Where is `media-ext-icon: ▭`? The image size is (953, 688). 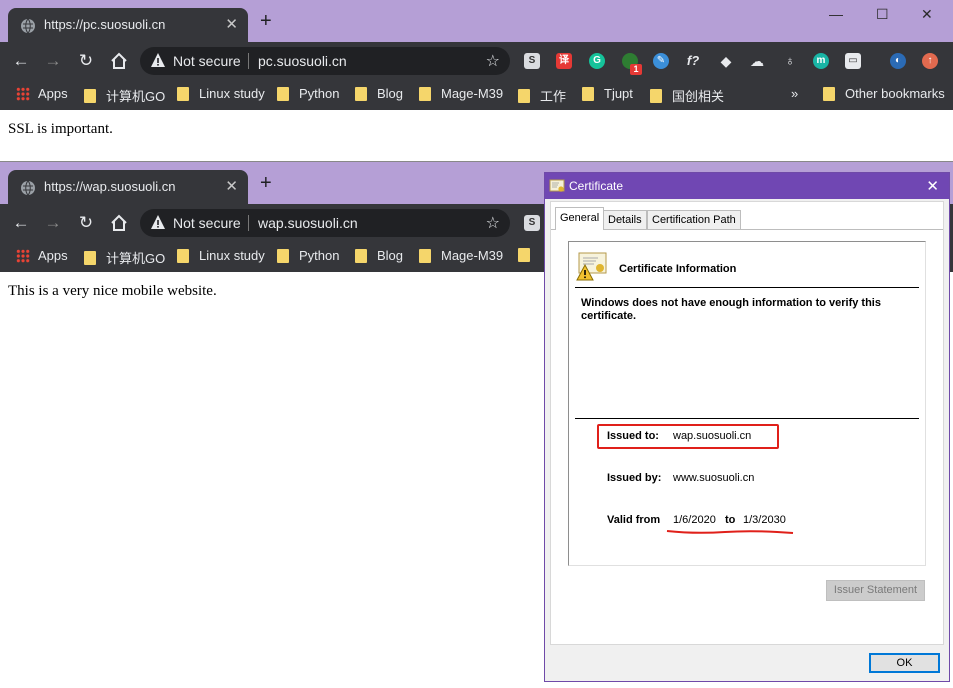
media-ext-icon: ▭ is located at coordinates (853, 61).